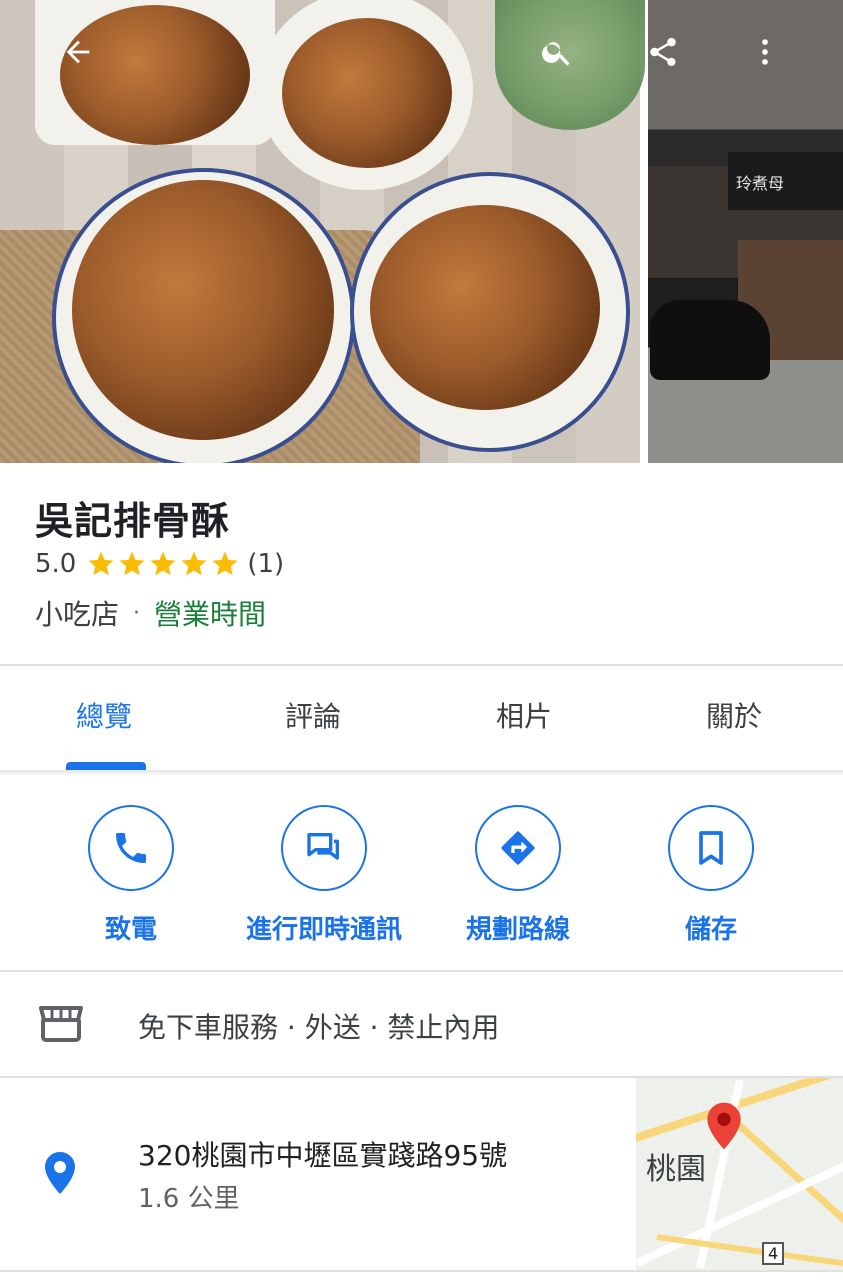 The image size is (843, 1280). I want to click on review-count: (1), so click(266, 564).